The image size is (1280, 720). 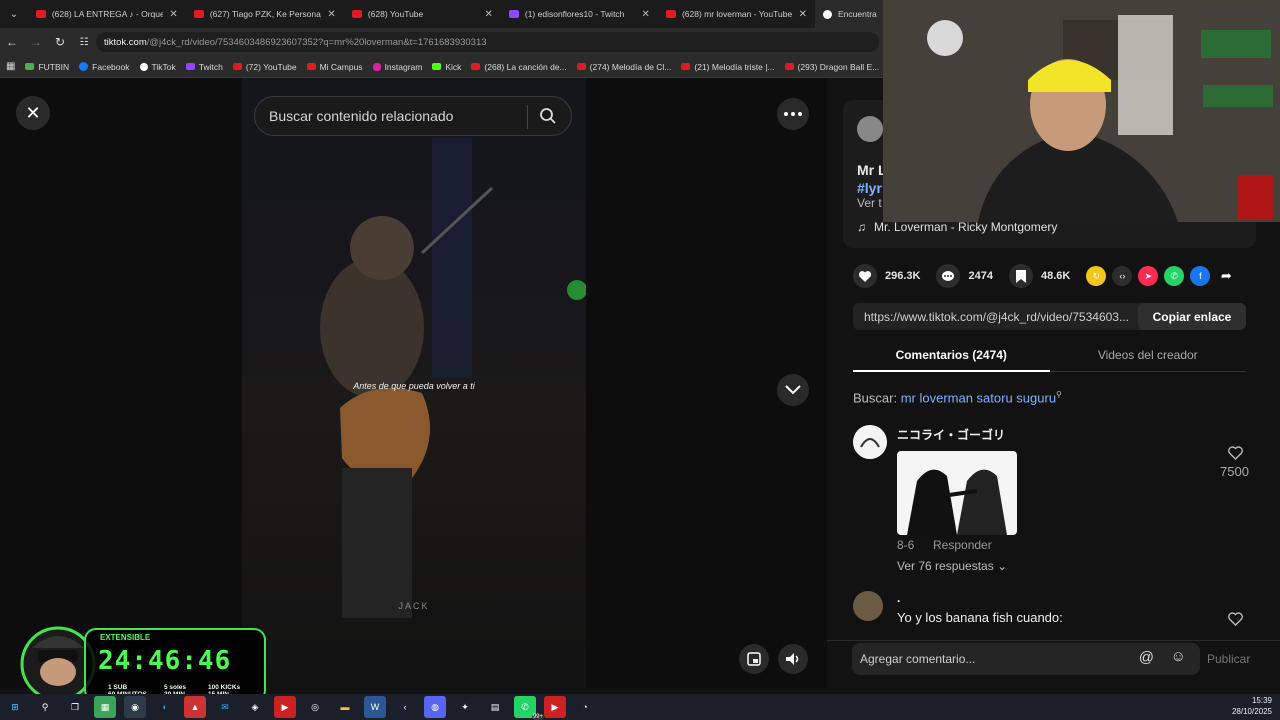 What do you see at coordinates (948, 276) in the screenshot?
I see `comment-icon` at bounding box center [948, 276].